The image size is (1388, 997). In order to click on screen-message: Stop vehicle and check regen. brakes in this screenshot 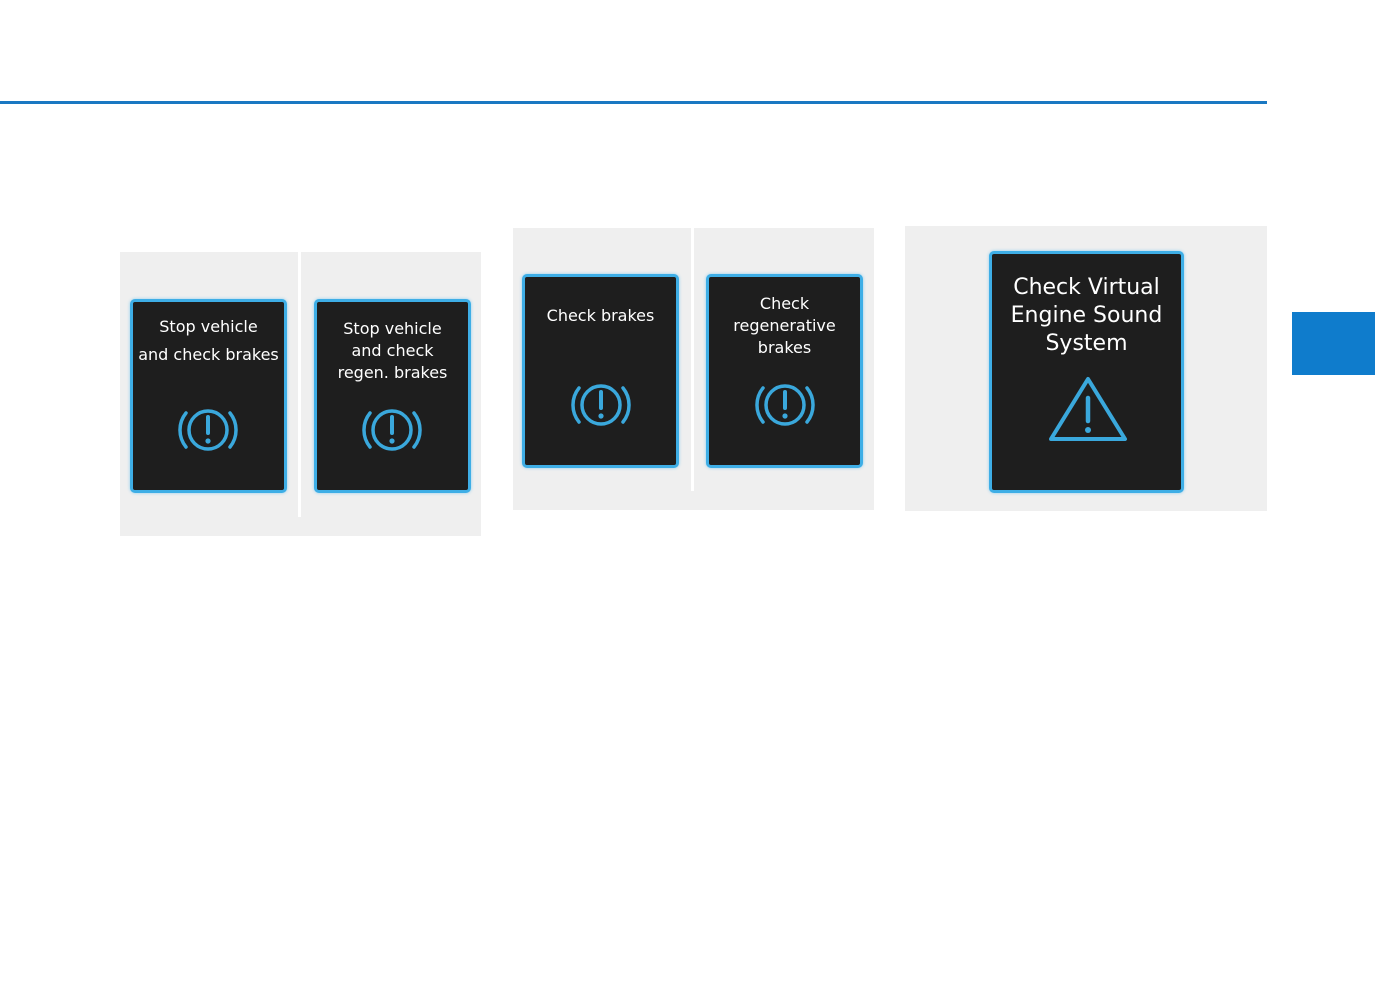, I will do `click(392, 350)`.